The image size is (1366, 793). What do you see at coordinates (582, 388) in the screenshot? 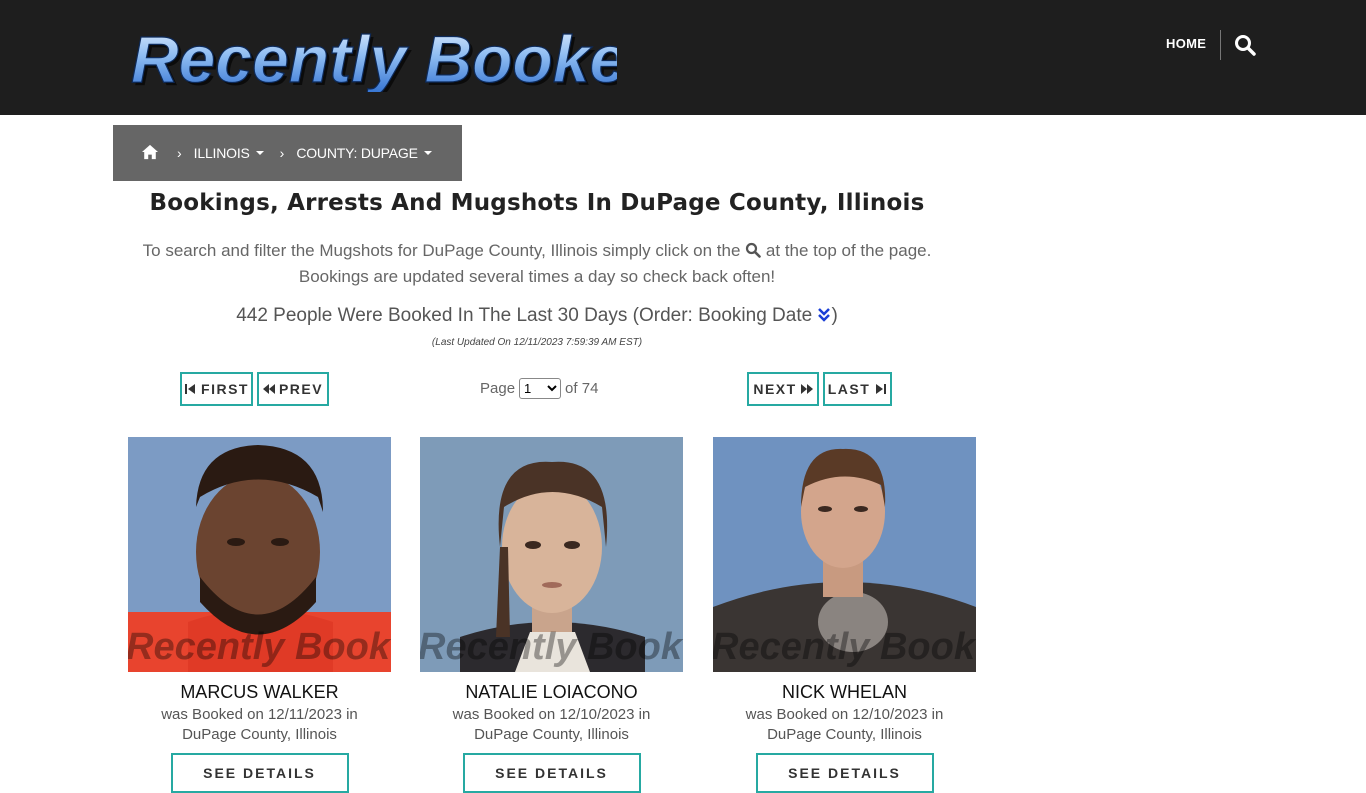
I see `page-total: of 74` at bounding box center [582, 388].